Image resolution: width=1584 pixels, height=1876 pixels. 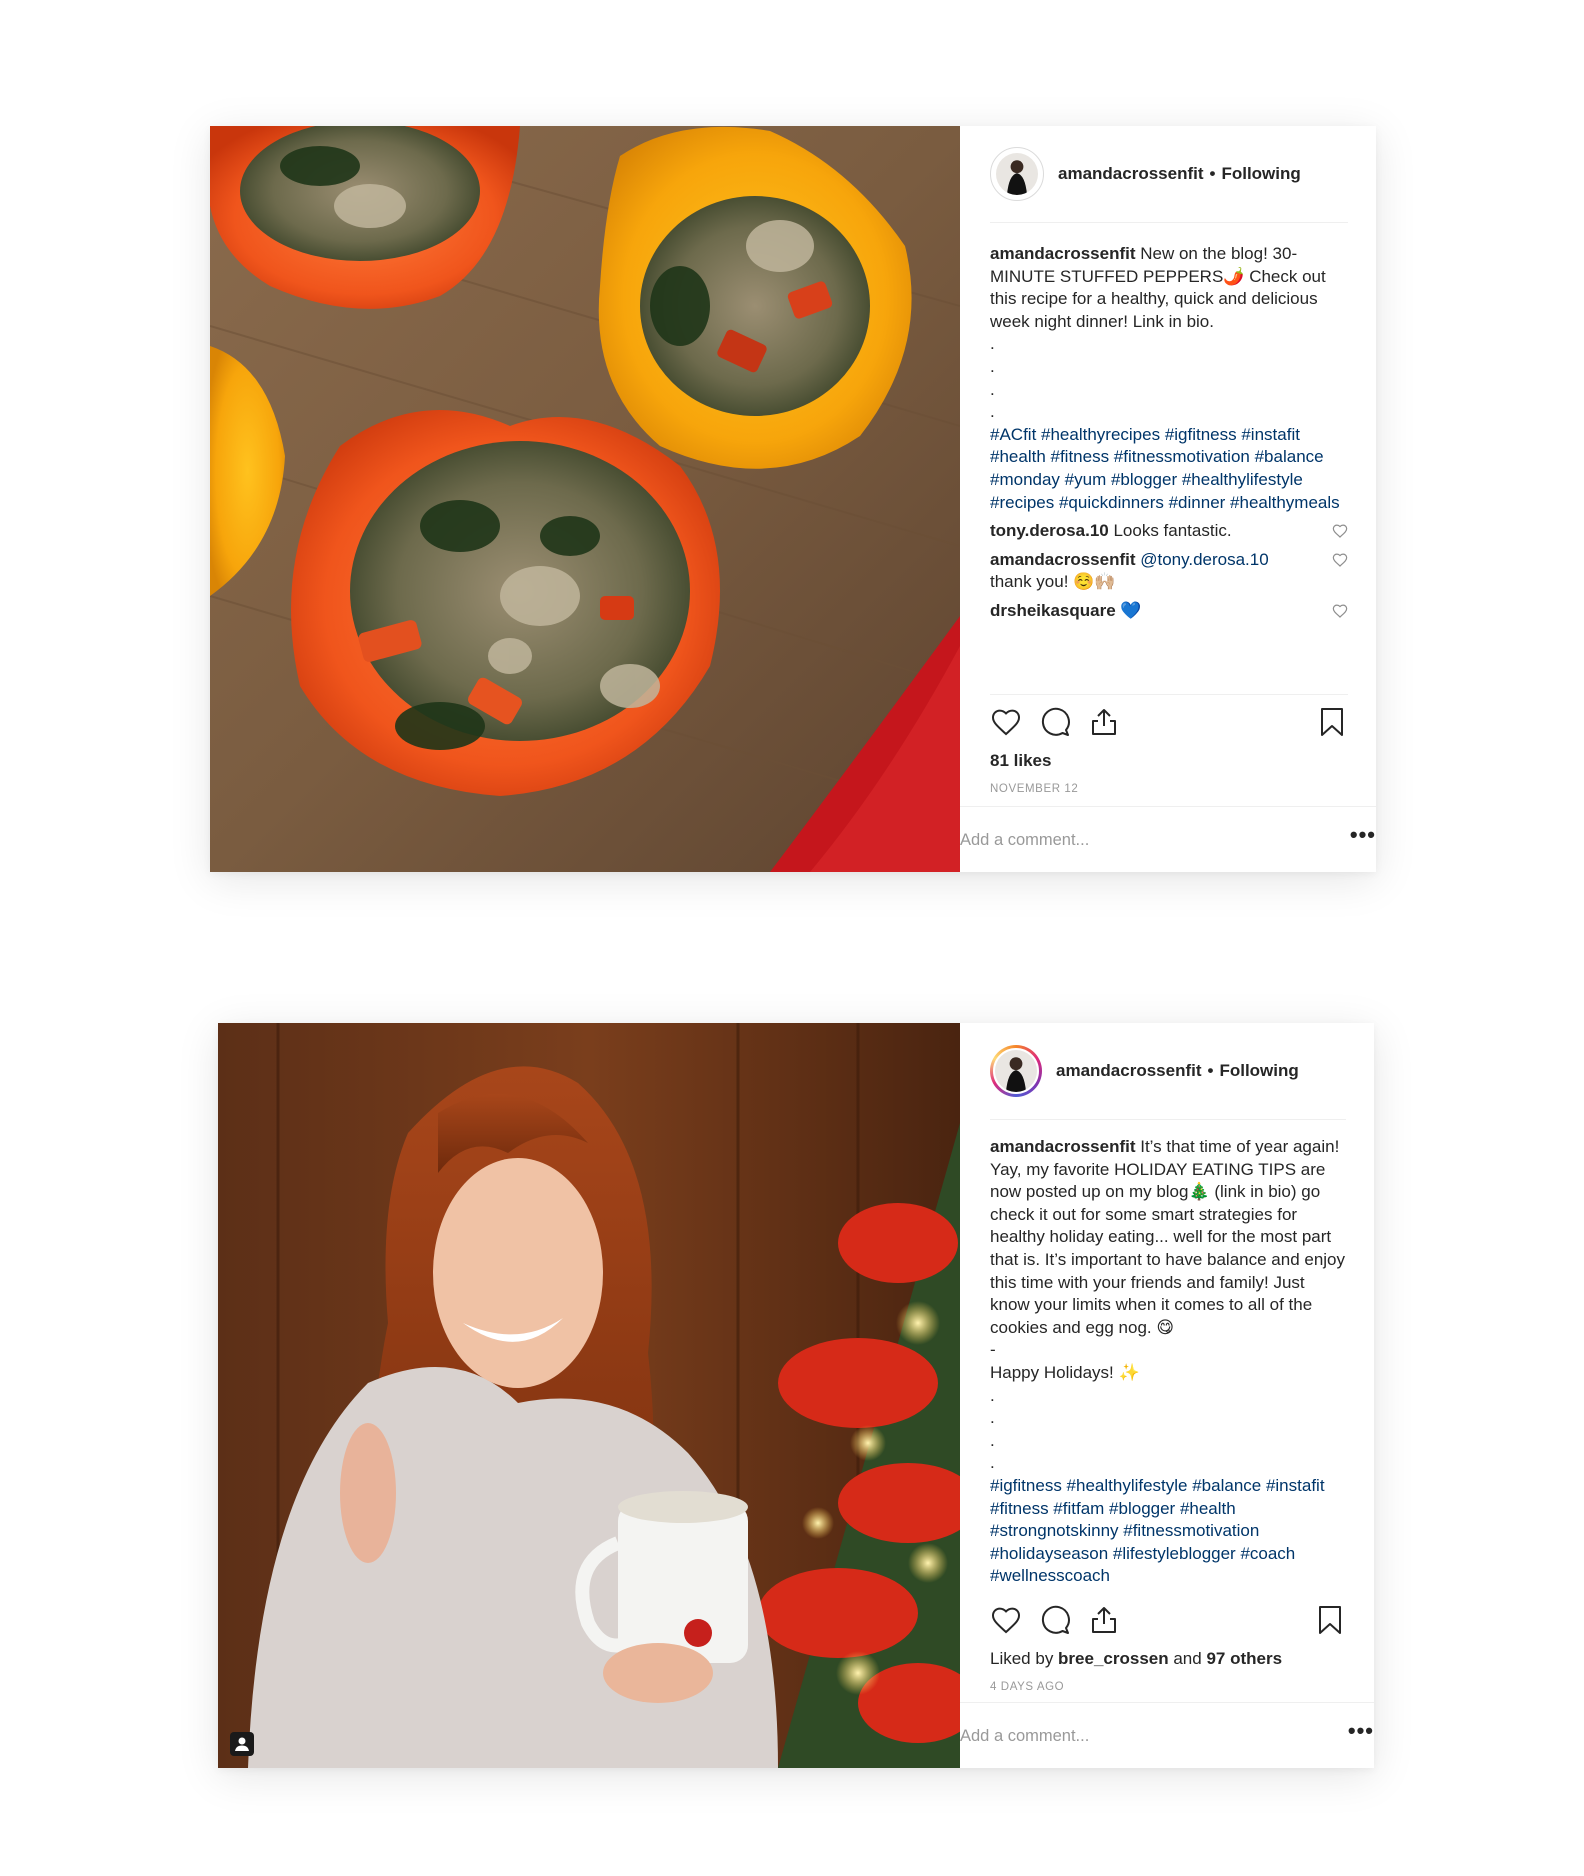 What do you see at coordinates (1063, 559) in the screenshot?
I see `comment-username-link: amandacrossenfit` at bounding box center [1063, 559].